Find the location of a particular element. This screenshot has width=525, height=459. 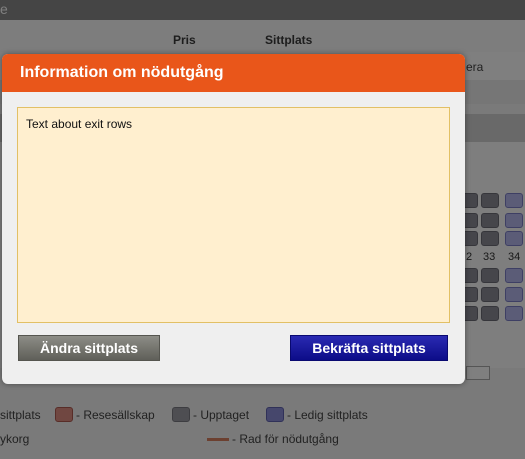

dialog-title: Information om nödutgång is located at coordinates (122, 72).